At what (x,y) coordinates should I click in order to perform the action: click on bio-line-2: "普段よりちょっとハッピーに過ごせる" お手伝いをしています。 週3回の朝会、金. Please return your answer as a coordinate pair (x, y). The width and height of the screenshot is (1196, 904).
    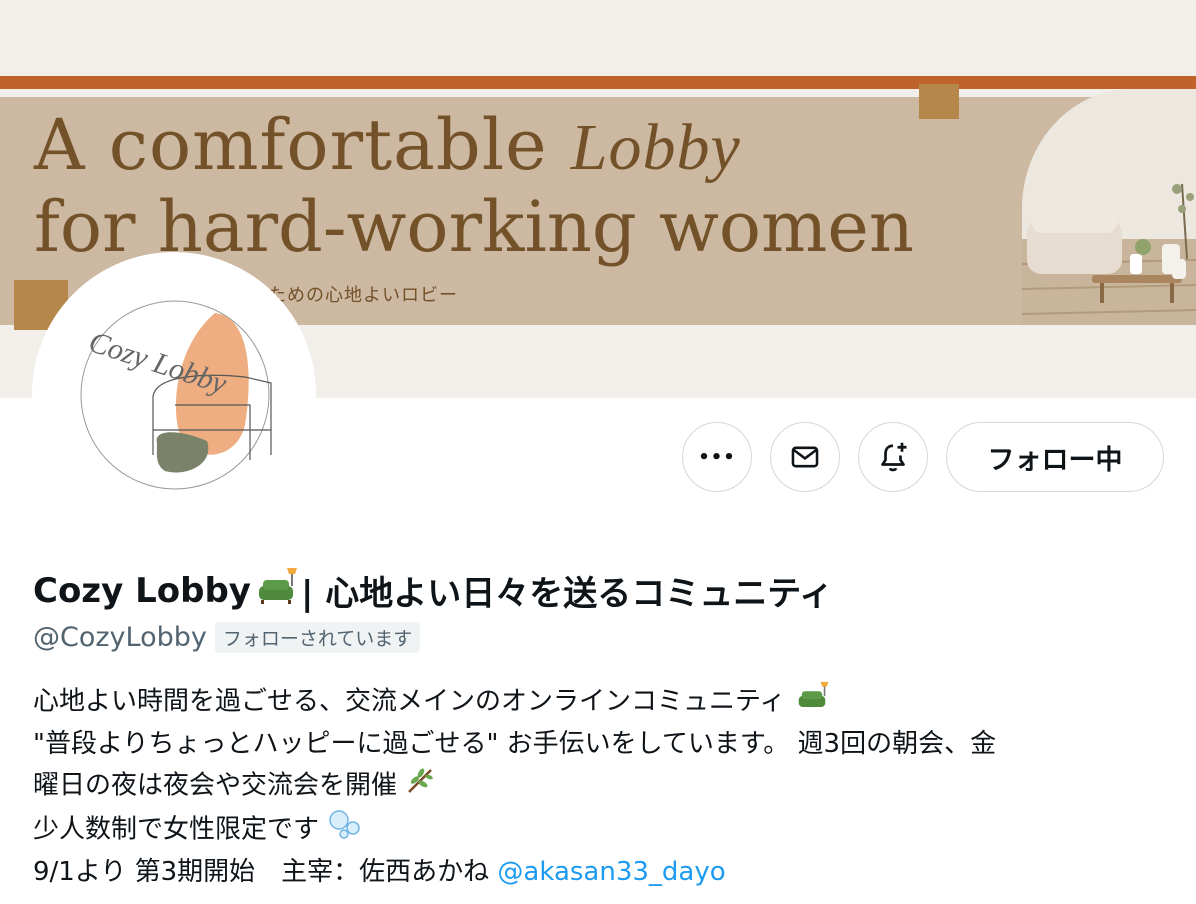
    Looking at the image, I should click on (515, 744).